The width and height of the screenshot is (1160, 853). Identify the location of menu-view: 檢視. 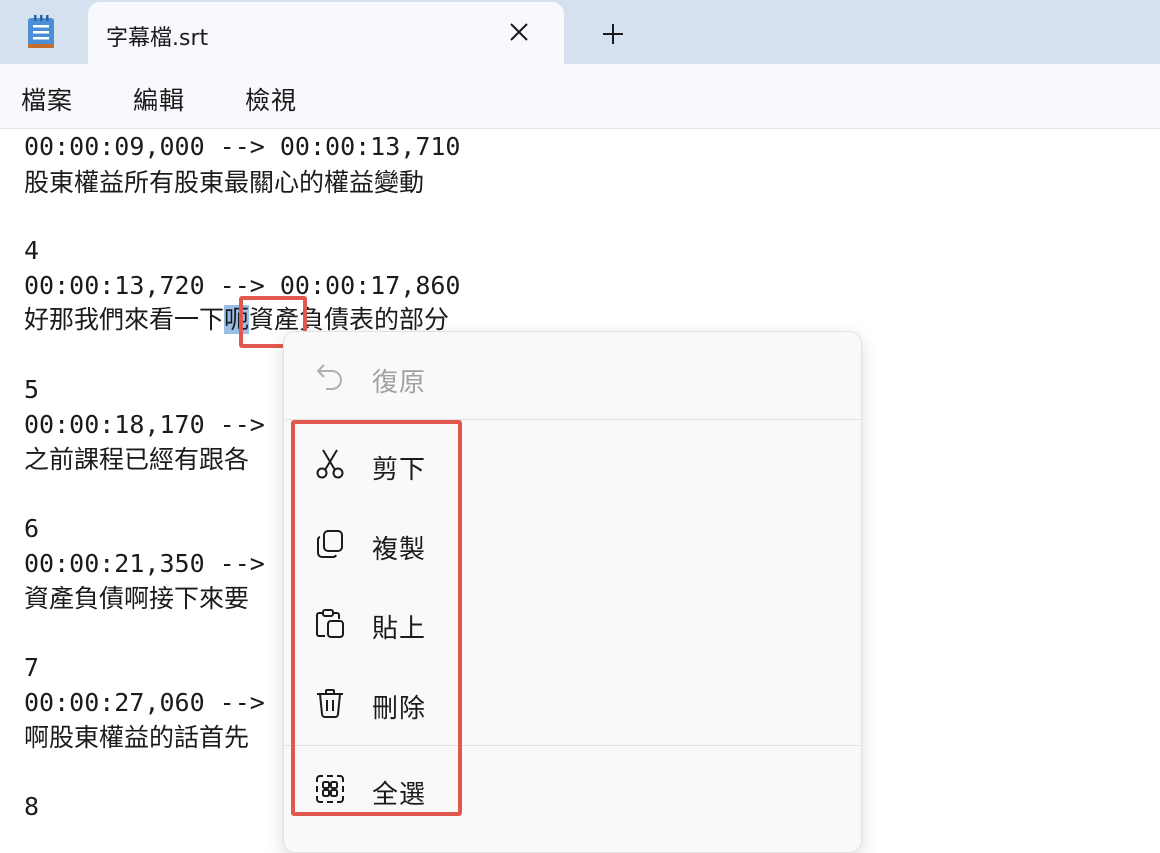
(271, 99).